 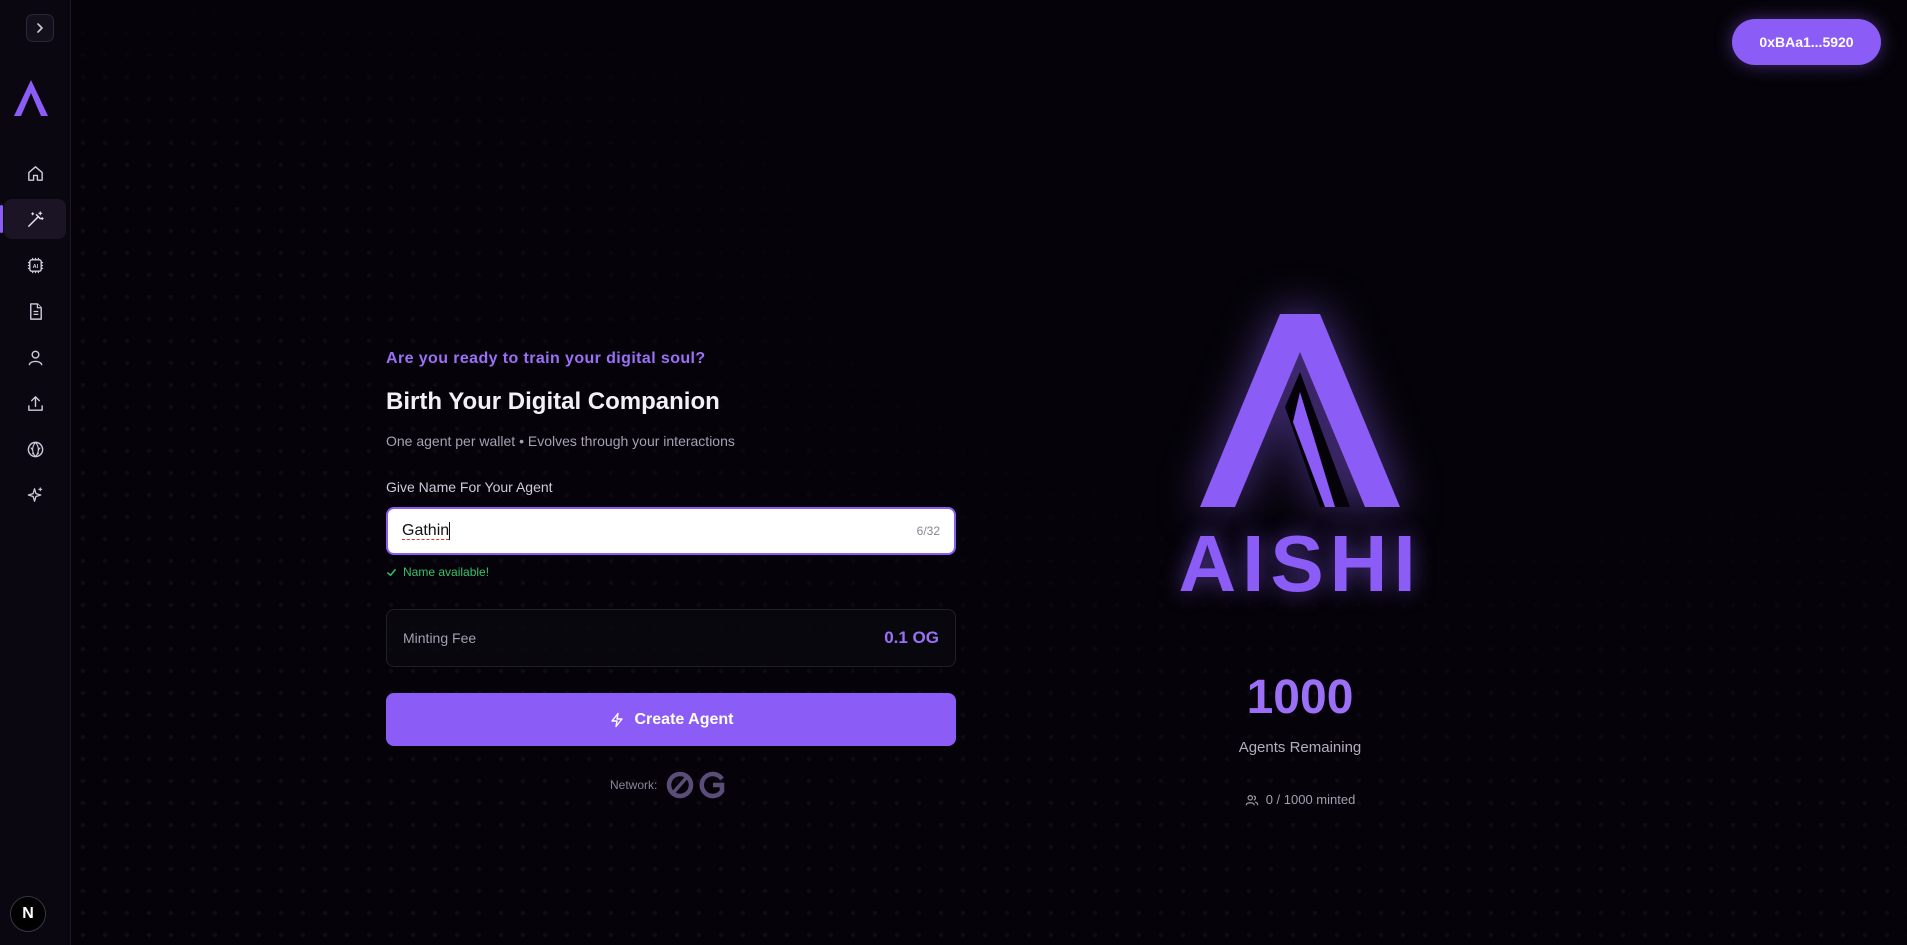 I want to click on ai-chip-icon: AI, so click(x=35, y=265).